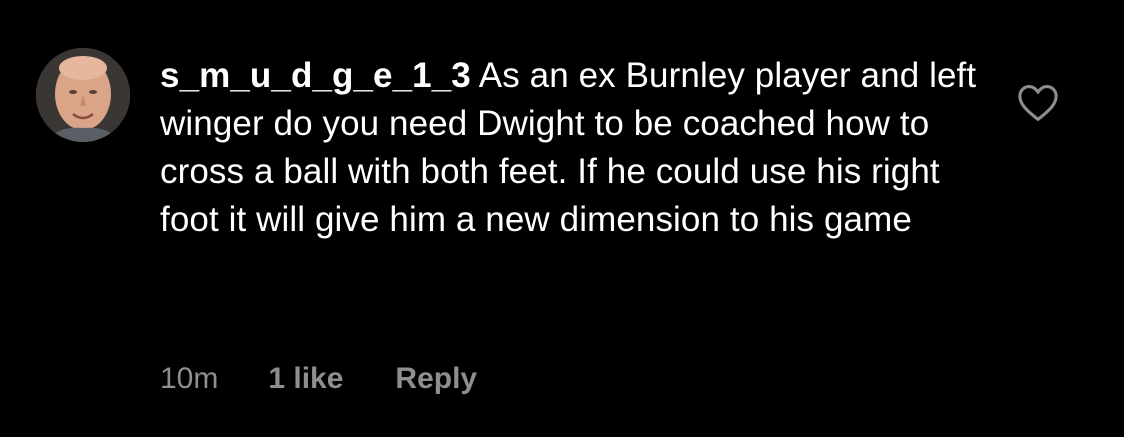 The height and width of the screenshot is (437, 1124). I want to click on like-button, so click(1038, 103).